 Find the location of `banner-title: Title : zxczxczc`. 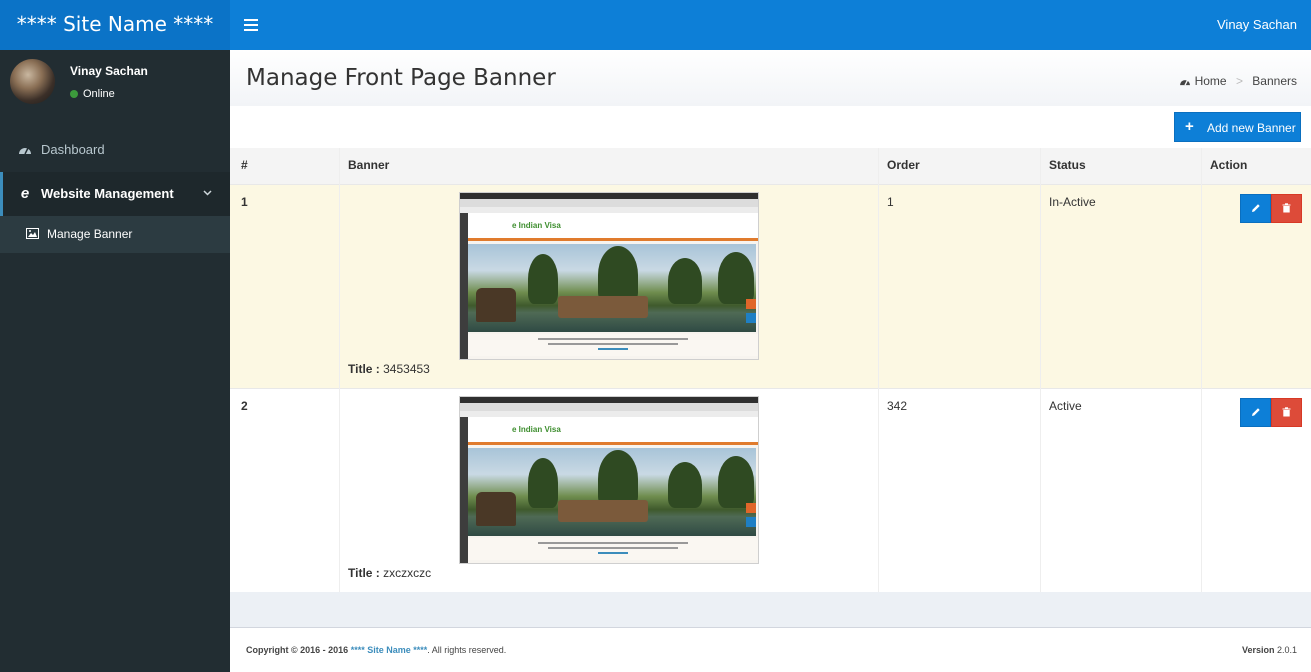

banner-title: Title : zxczxczc is located at coordinates (389, 573).